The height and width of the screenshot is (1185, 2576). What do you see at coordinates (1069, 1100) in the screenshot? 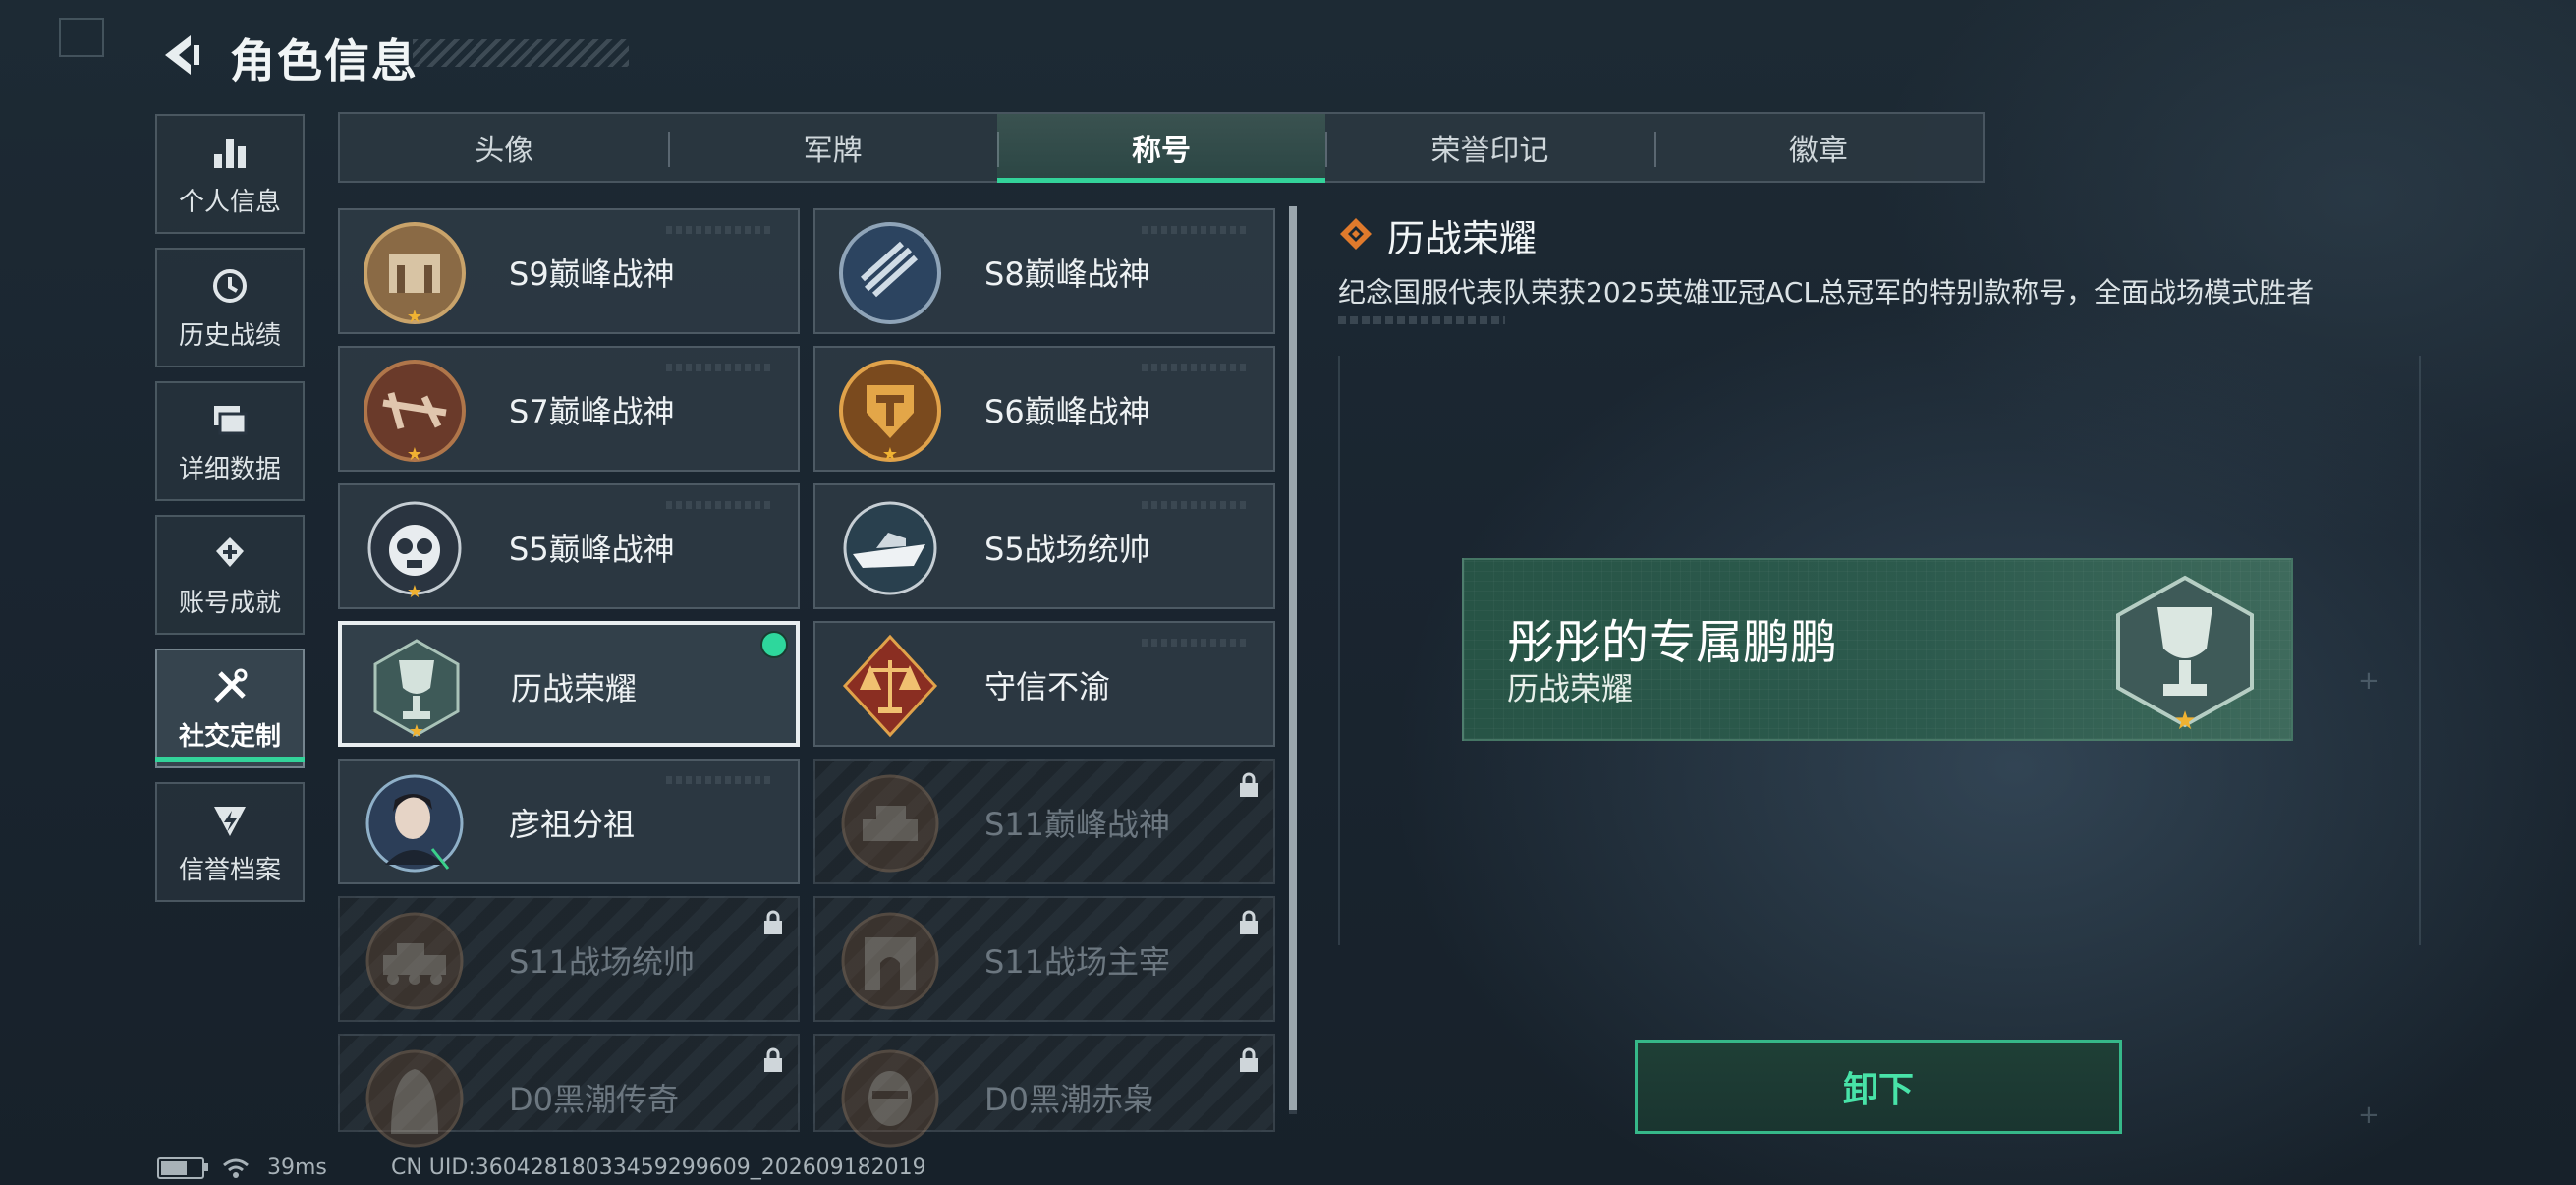
I see `title-name: D0黑潮赤枭` at bounding box center [1069, 1100].